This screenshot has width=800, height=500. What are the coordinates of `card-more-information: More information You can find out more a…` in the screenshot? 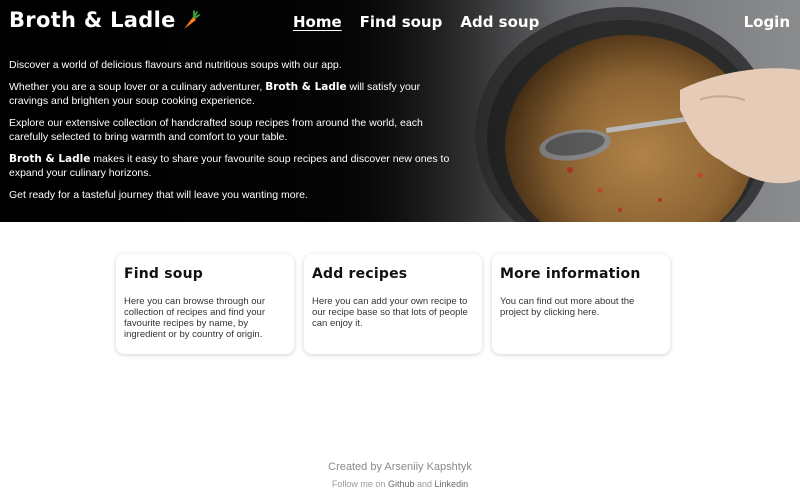 It's located at (581, 304).